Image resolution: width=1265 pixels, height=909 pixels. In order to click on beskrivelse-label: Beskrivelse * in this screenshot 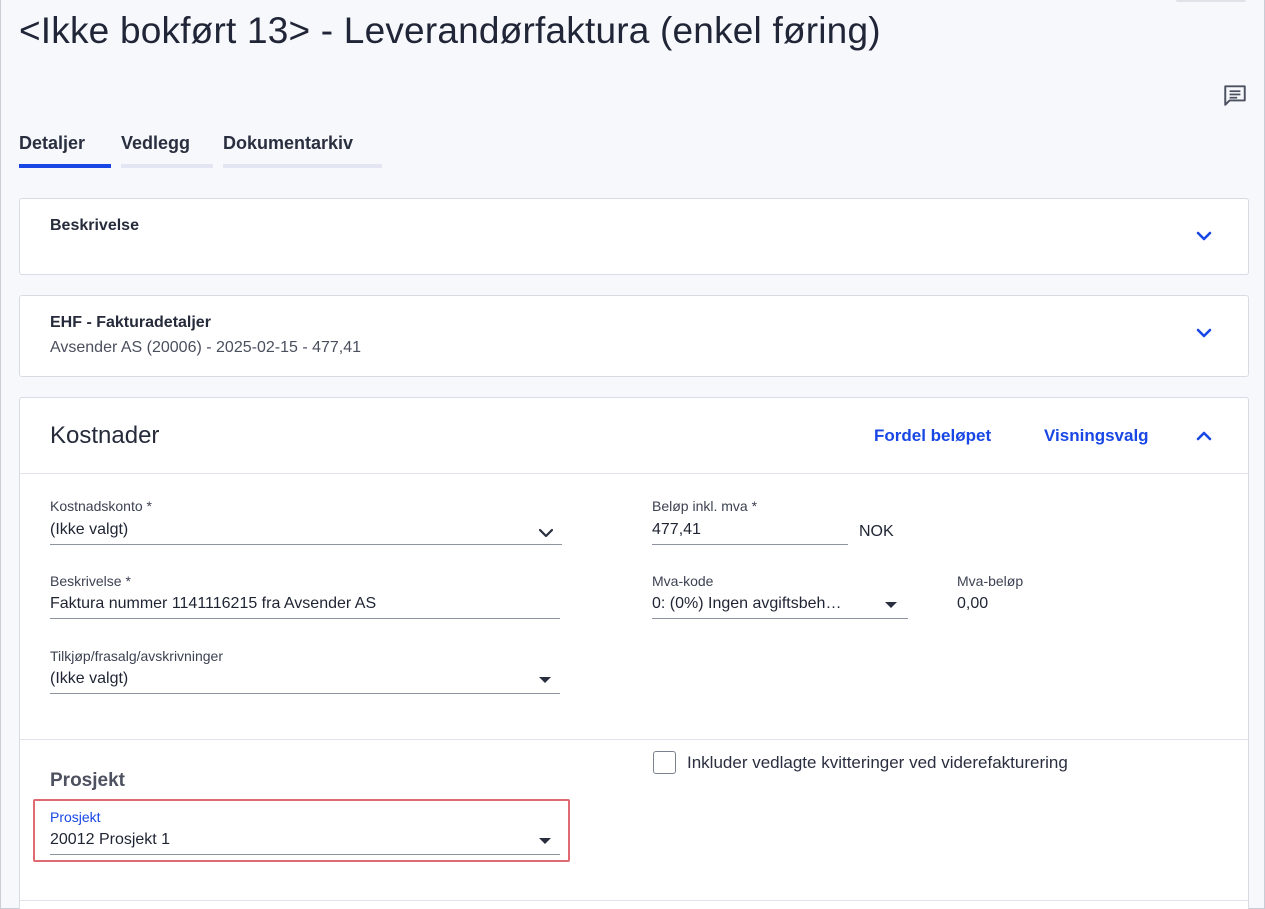, I will do `click(90, 581)`.